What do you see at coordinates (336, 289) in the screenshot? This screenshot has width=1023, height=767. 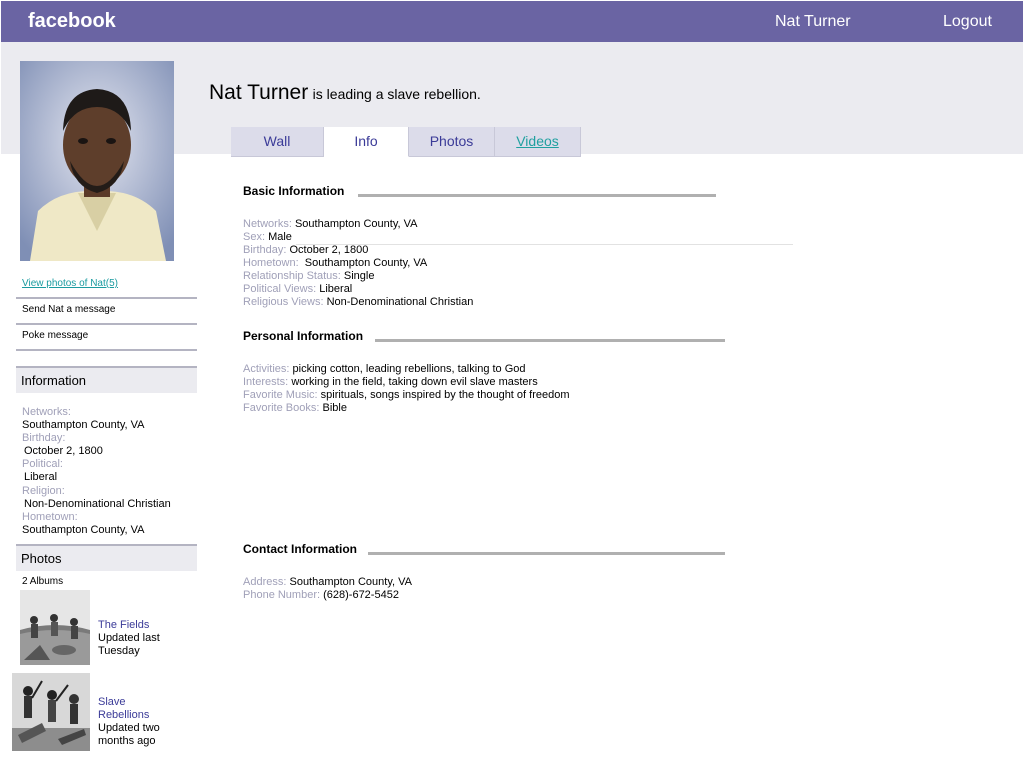 I see `basic-political-value: Liberal` at bounding box center [336, 289].